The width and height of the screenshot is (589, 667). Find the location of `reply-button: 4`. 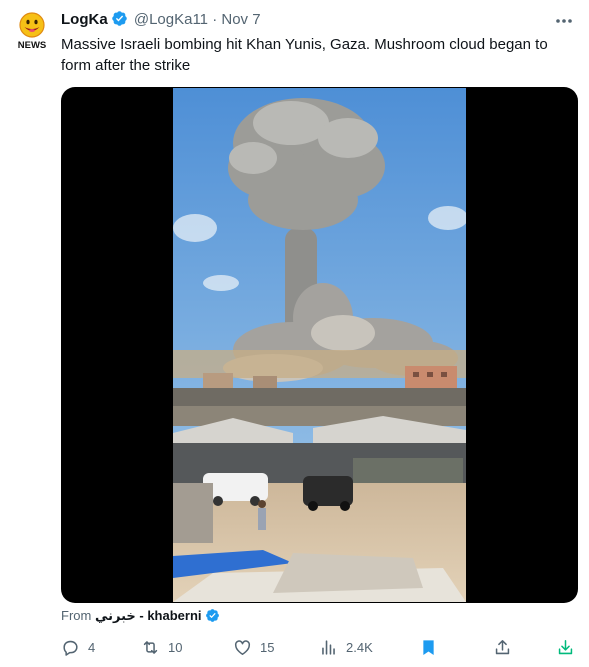

reply-button: 4 is located at coordinates (78, 647).